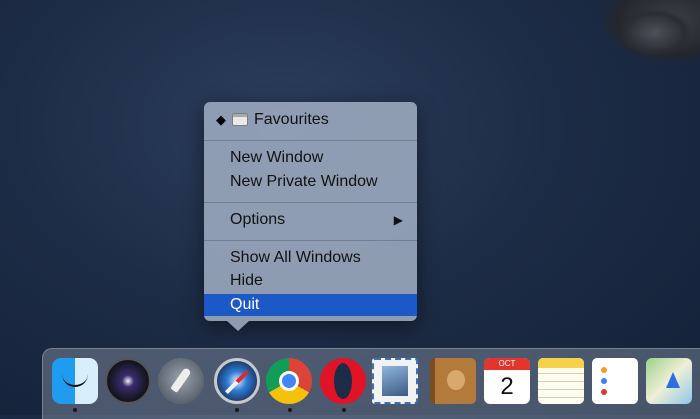 This screenshot has height=419, width=700. Describe the element at coordinates (237, 381) in the screenshot. I see `safari-icon` at that location.